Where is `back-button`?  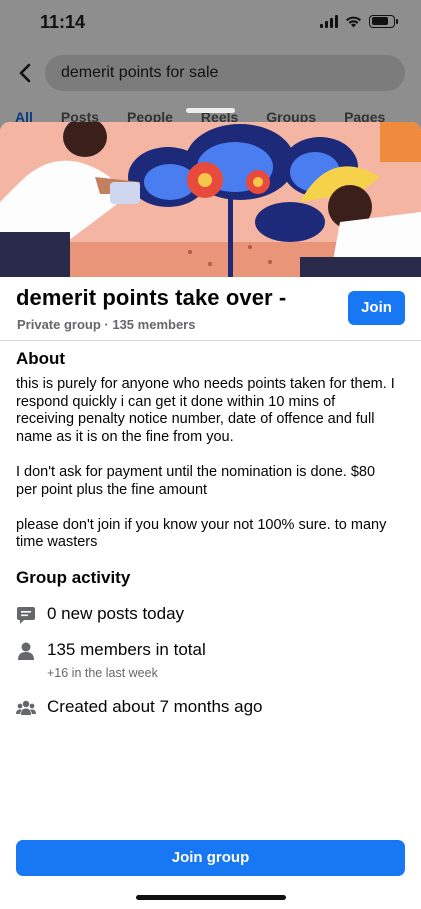 back-button is located at coordinates (25, 73).